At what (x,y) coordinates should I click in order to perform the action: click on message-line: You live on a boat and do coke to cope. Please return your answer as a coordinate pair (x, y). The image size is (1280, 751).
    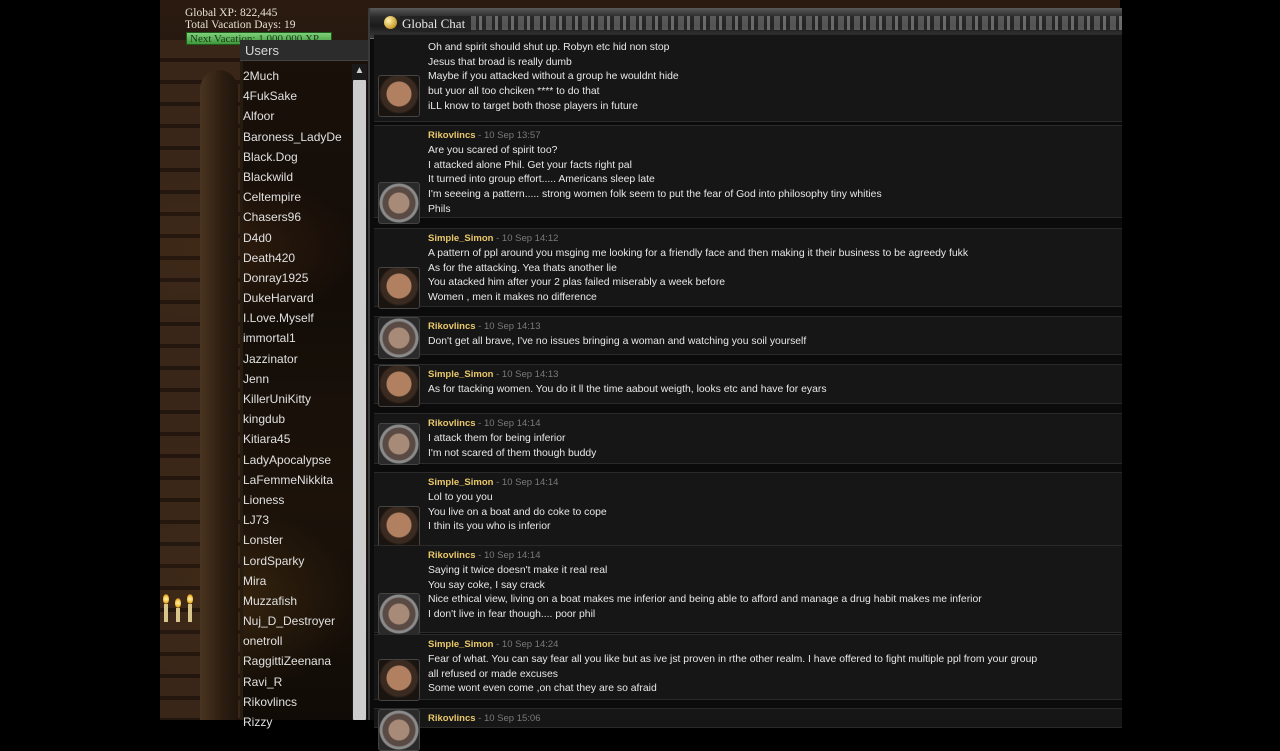
    Looking at the image, I should click on (517, 512).